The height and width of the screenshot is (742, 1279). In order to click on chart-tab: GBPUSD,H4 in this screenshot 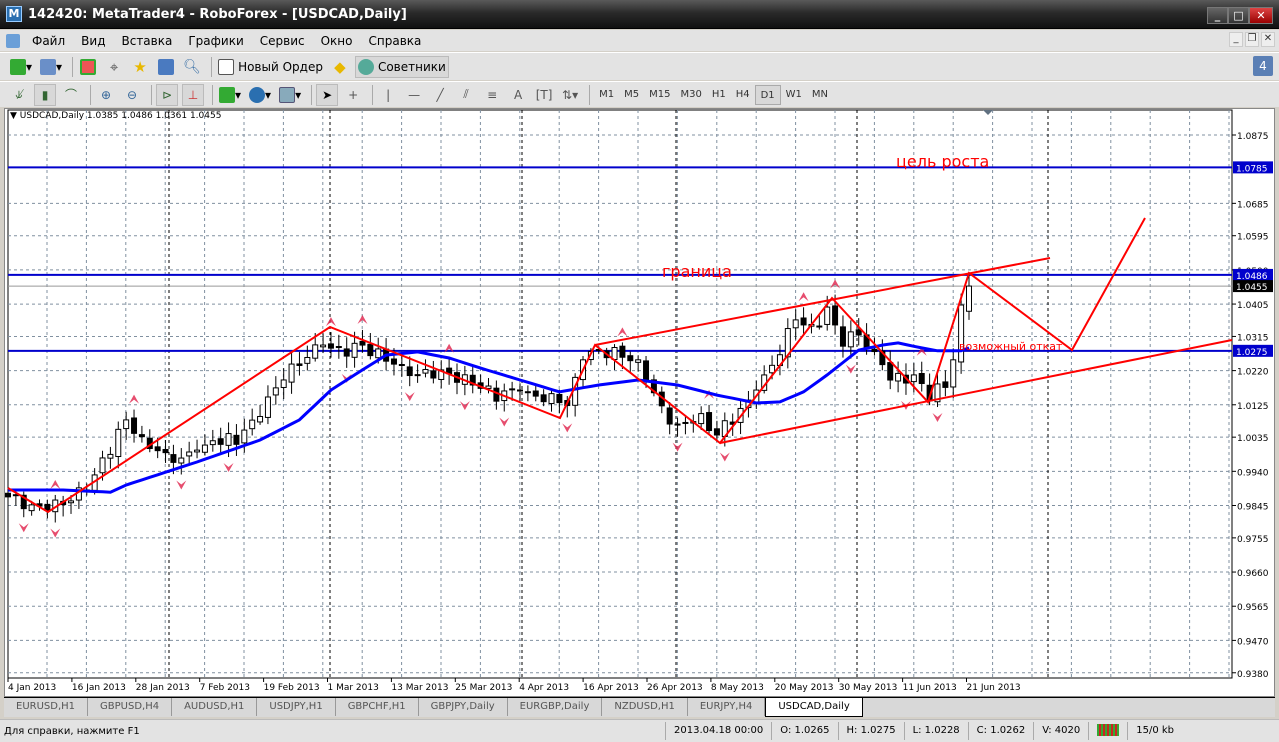, I will do `click(130, 707)`.